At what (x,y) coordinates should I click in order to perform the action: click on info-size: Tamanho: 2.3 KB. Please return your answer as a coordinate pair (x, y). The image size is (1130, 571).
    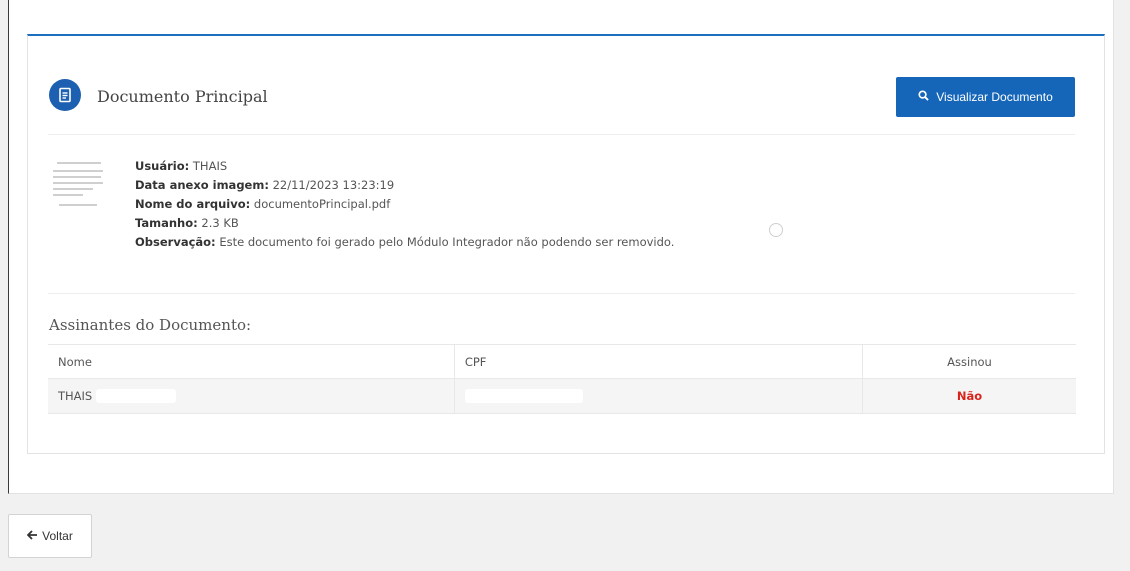
    Looking at the image, I should click on (187, 223).